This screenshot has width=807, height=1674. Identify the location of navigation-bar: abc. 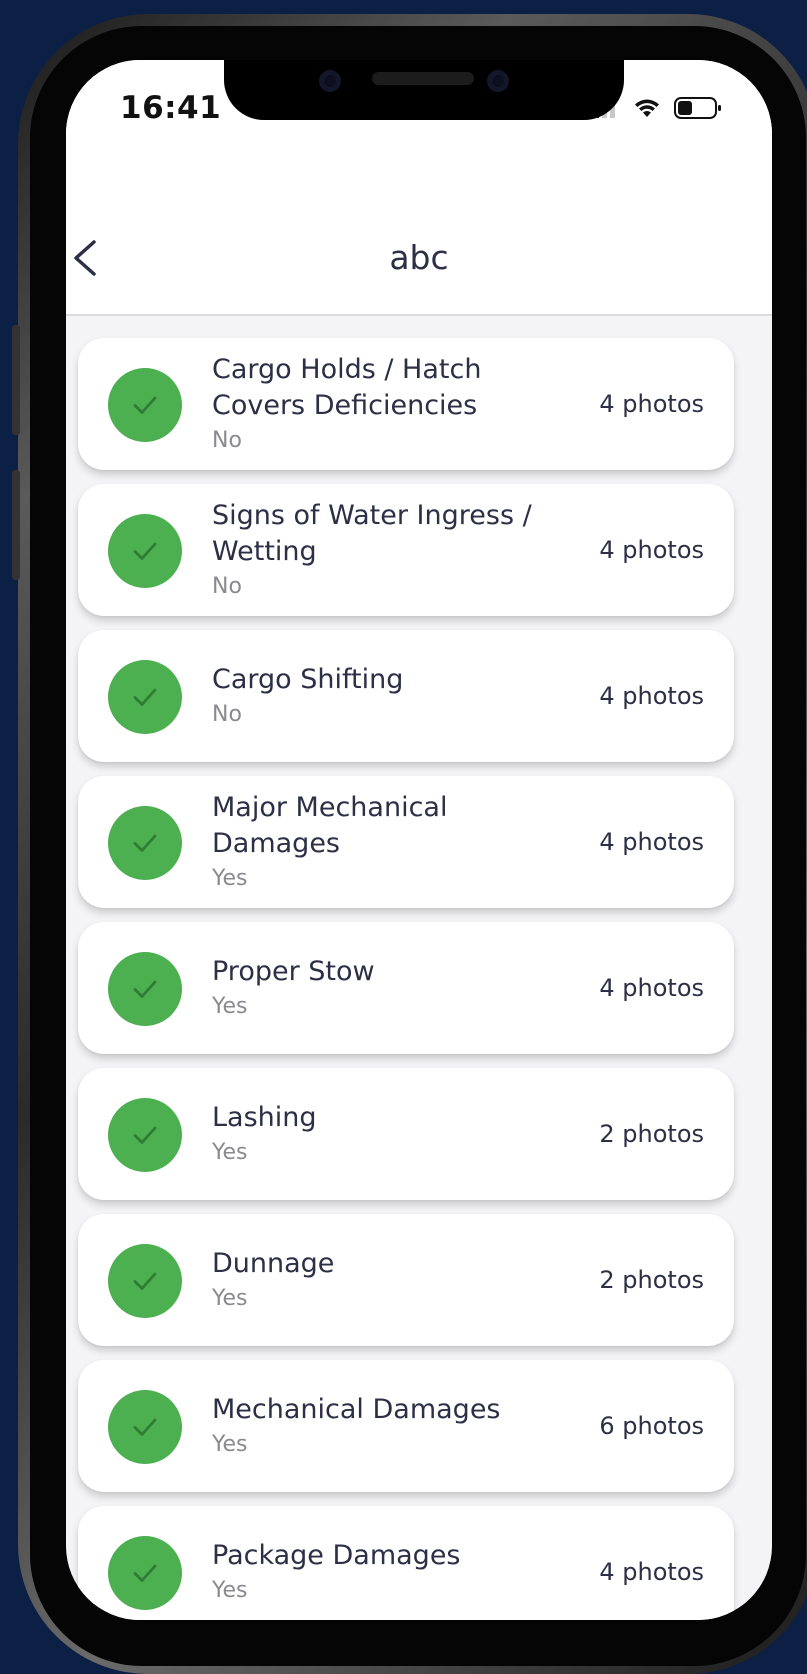
(419, 238).